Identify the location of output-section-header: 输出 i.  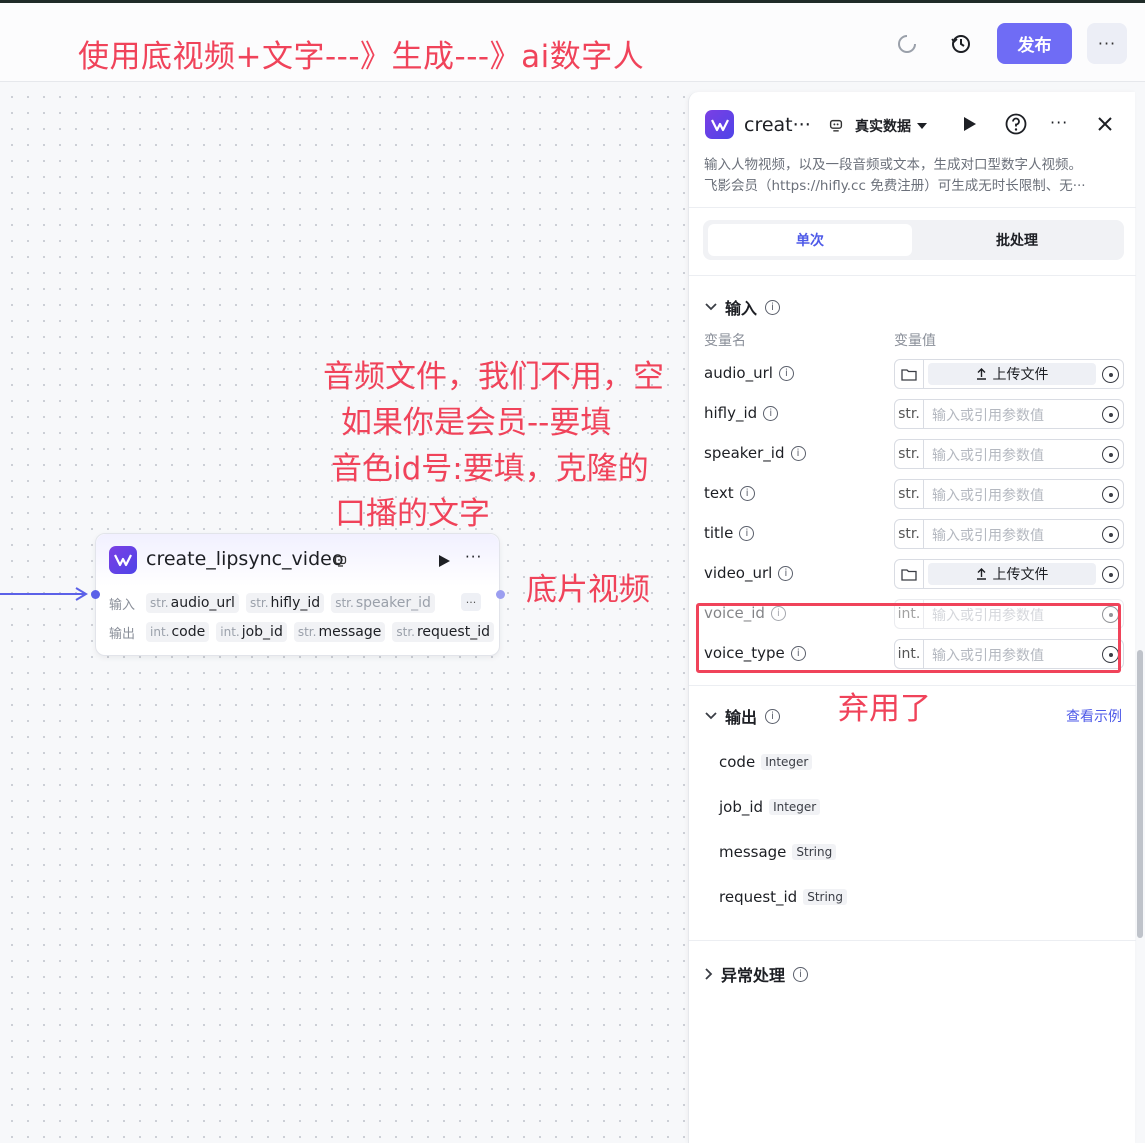
(743, 716).